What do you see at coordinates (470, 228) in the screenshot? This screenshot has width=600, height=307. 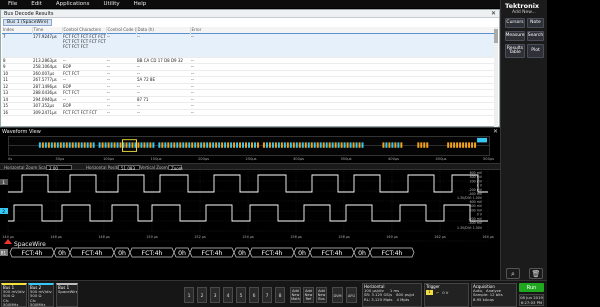 I see `ch2-offset-label: 1.3V/DIV: 1.00V` at bounding box center [470, 228].